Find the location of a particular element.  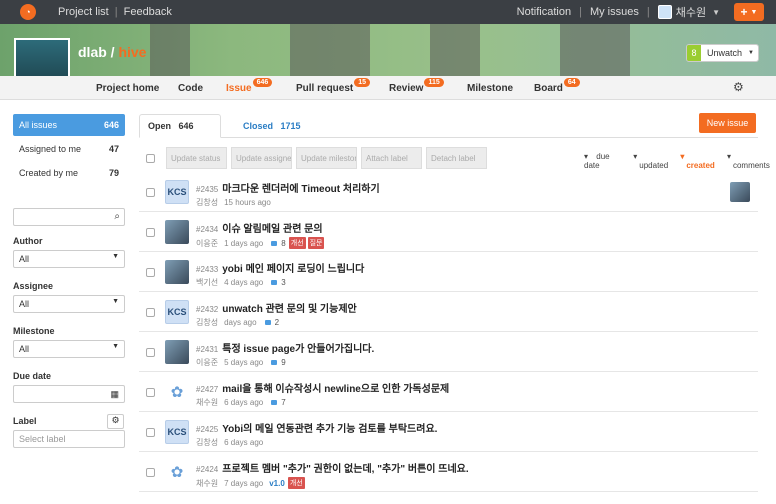

issue-title: mail을 통해 이슈작성시 newline으로 인한 가독성문제 is located at coordinates (336, 389).